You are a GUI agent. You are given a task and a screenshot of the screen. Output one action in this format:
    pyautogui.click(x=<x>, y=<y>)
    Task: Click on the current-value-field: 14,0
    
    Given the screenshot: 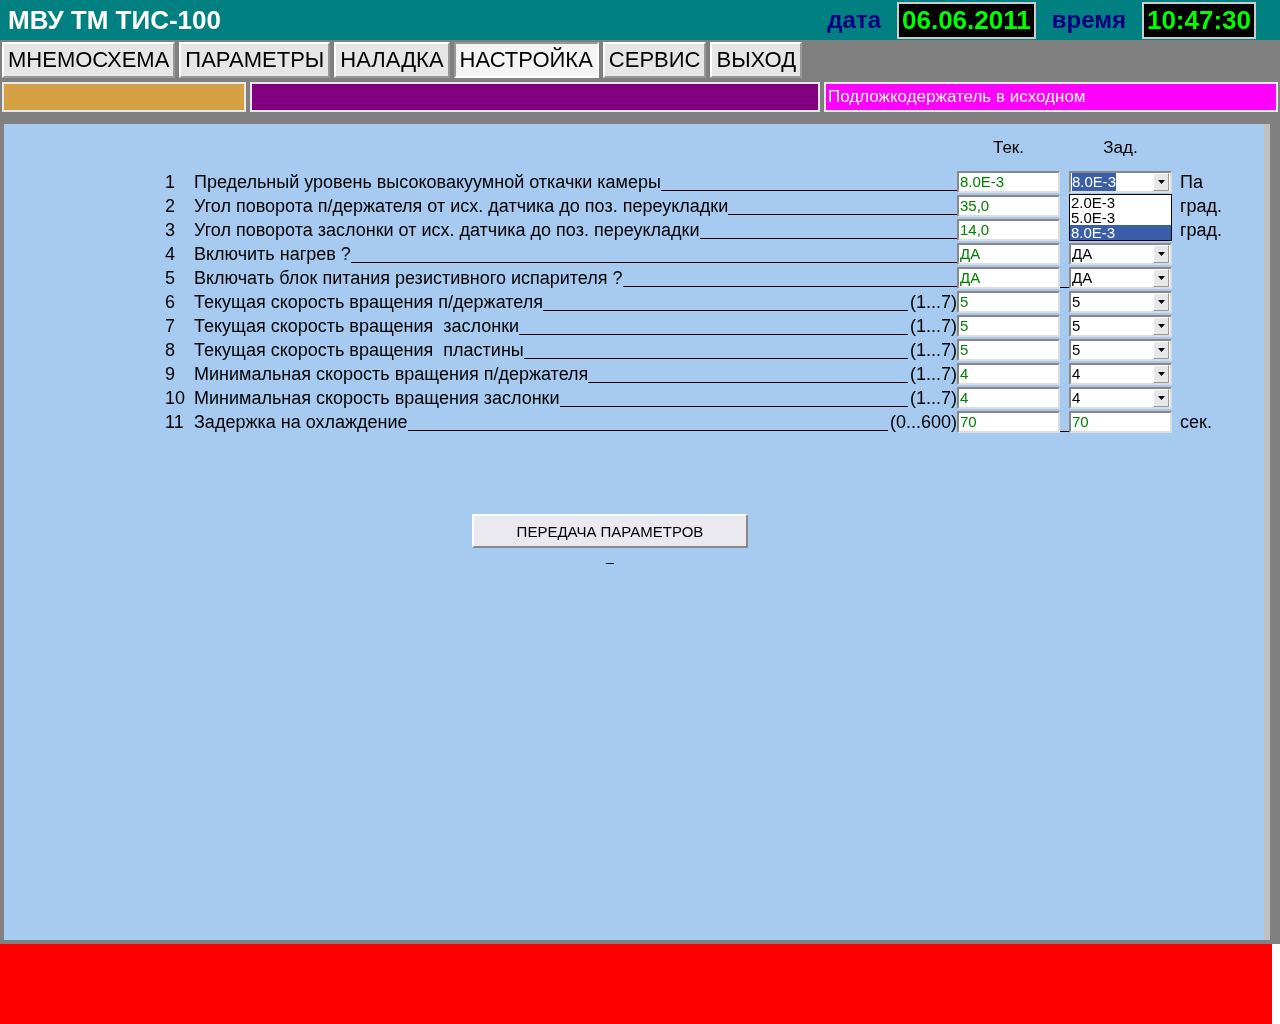 What is the action you would take?
    pyautogui.click(x=1008, y=230)
    